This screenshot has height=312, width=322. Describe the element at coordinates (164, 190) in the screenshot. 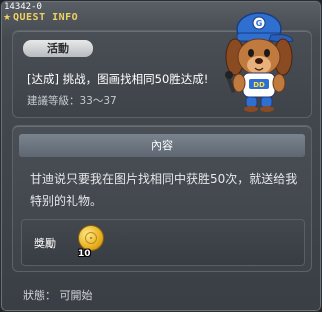

I see `quest-description: 甘迪说只要我在图片找相同中获胜50次，就送给我特别的礼物。` at that location.